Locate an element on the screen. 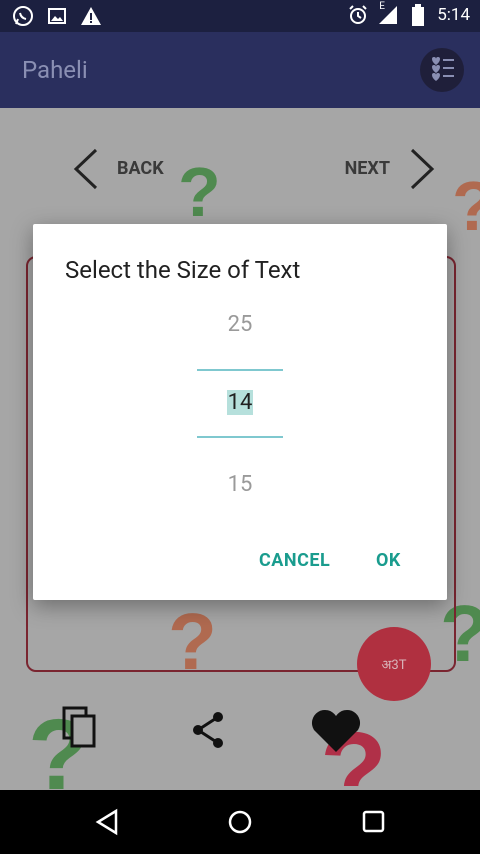 This screenshot has height=854, width=480. alarm-icon is located at coordinates (358, 15).